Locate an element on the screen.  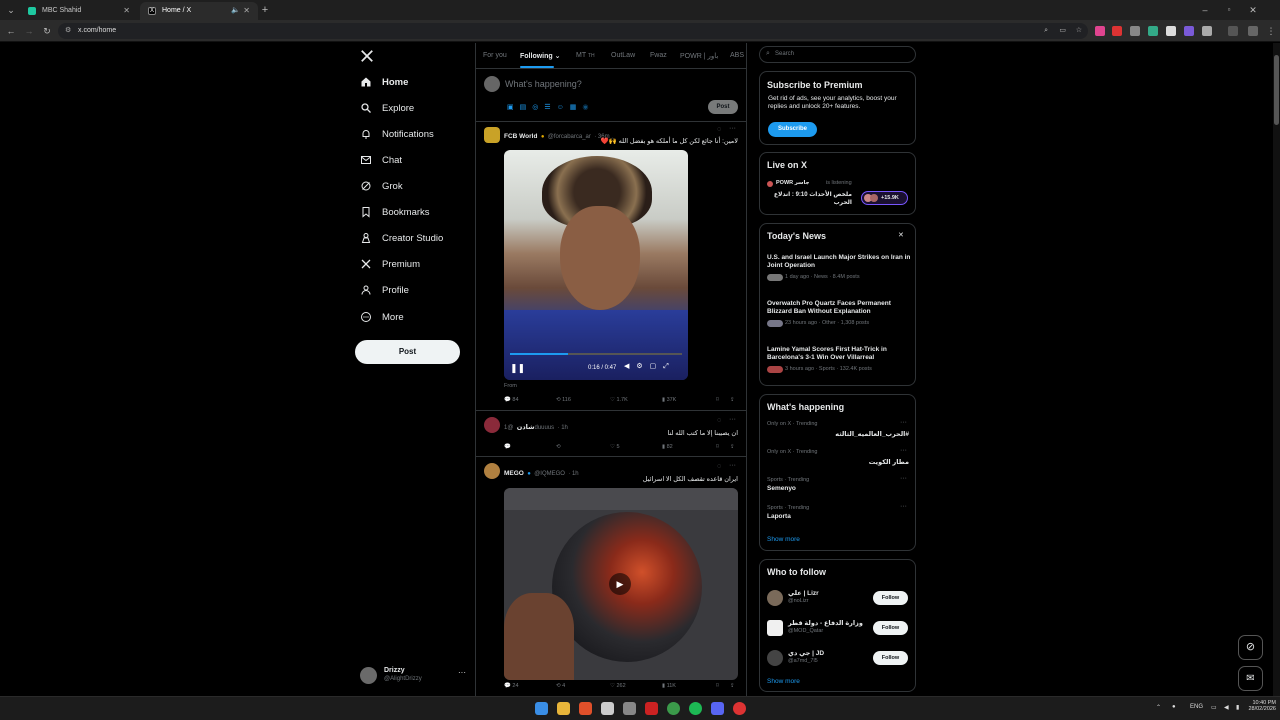
like-button: ♡ 262 is located at coordinates (618, 686).